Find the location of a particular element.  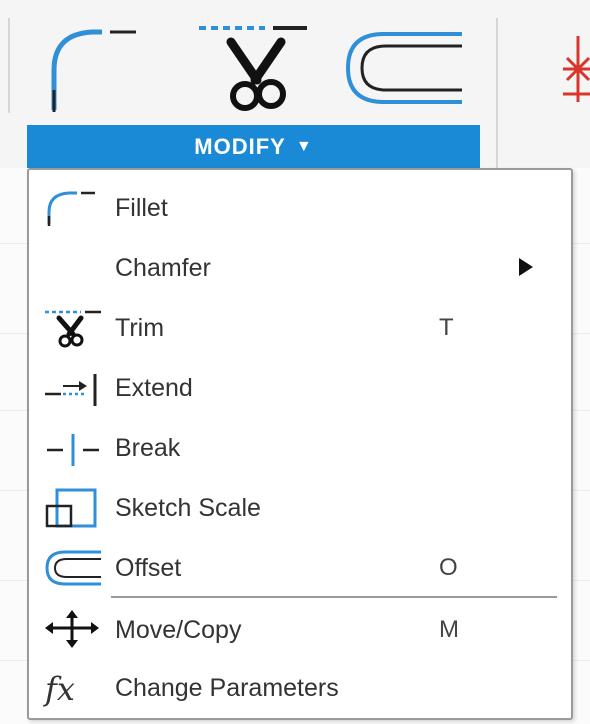

sketch-dimension-icon is located at coordinates (572, 68).